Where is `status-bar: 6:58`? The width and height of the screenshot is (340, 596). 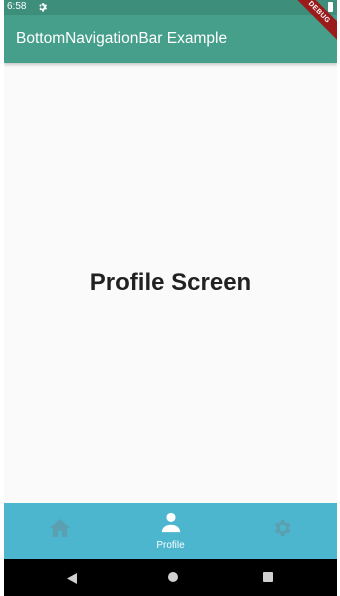
status-bar: 6:58 is located at coordinates (170, 7).